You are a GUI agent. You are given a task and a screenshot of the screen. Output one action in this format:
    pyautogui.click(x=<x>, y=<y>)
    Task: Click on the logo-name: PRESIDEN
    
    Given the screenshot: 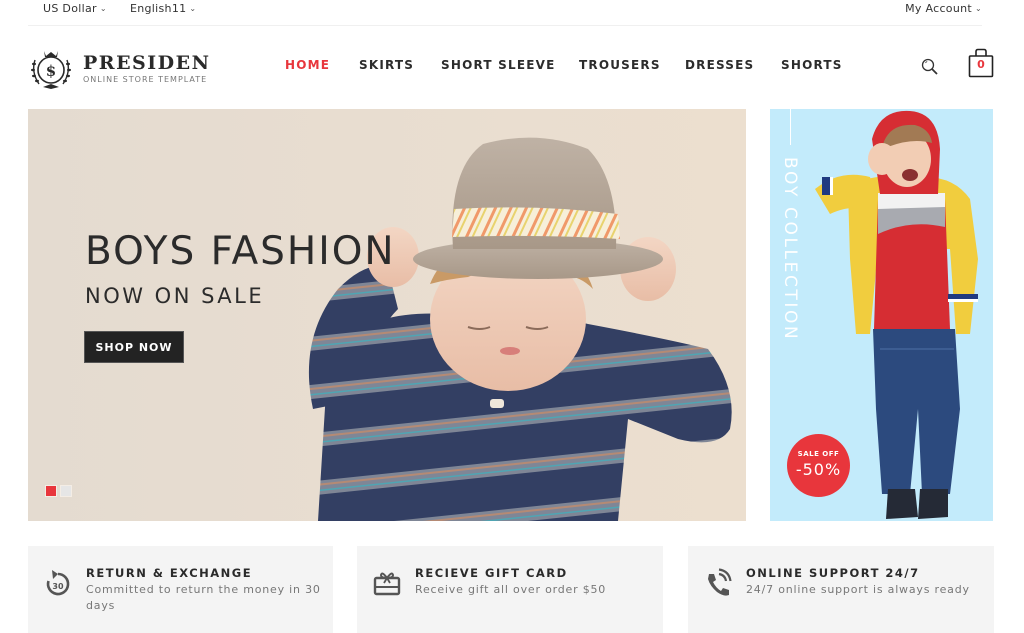 What is the action you would take?
    pyautogui.click(x=147, y=62)
    